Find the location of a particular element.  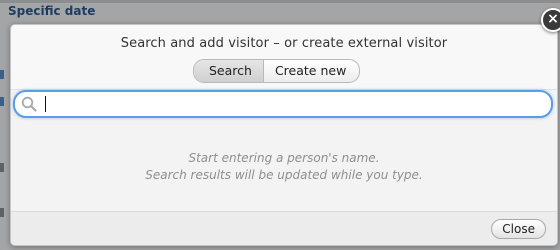

text-caret is located at coordinates (45, 104).